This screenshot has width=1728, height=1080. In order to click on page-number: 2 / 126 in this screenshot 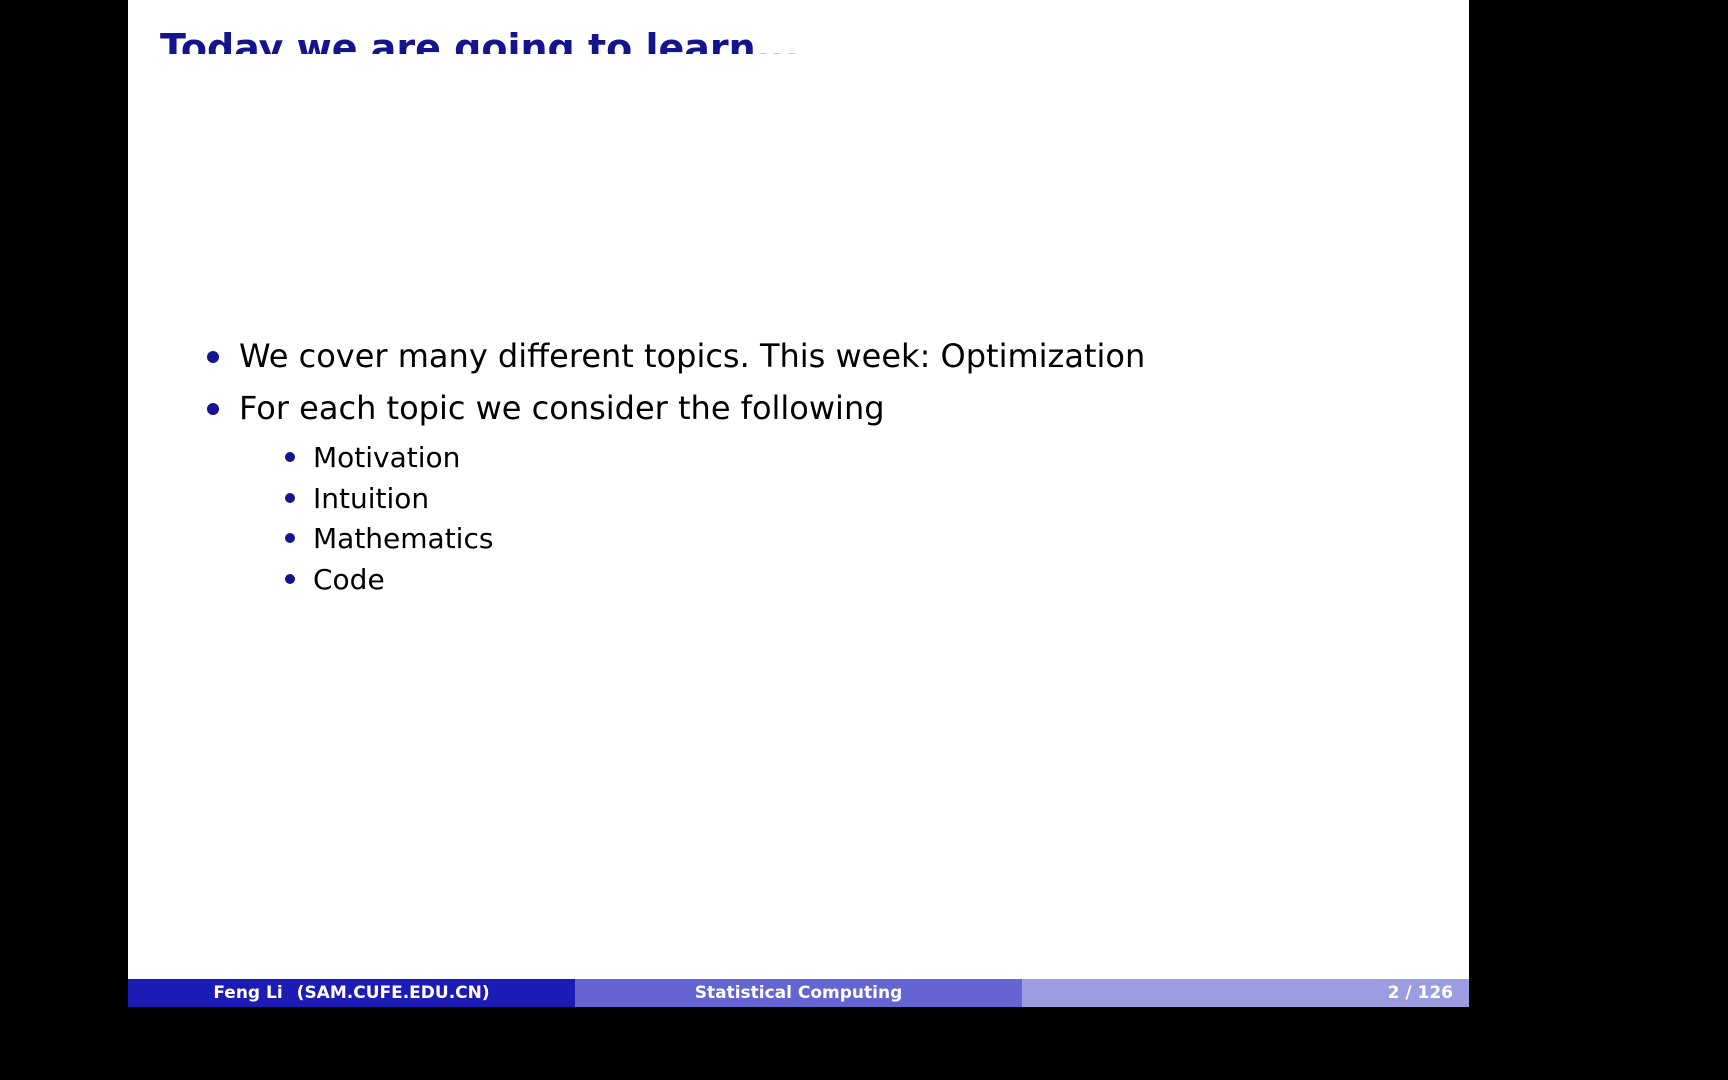, I will do `click(1420, 993)`.